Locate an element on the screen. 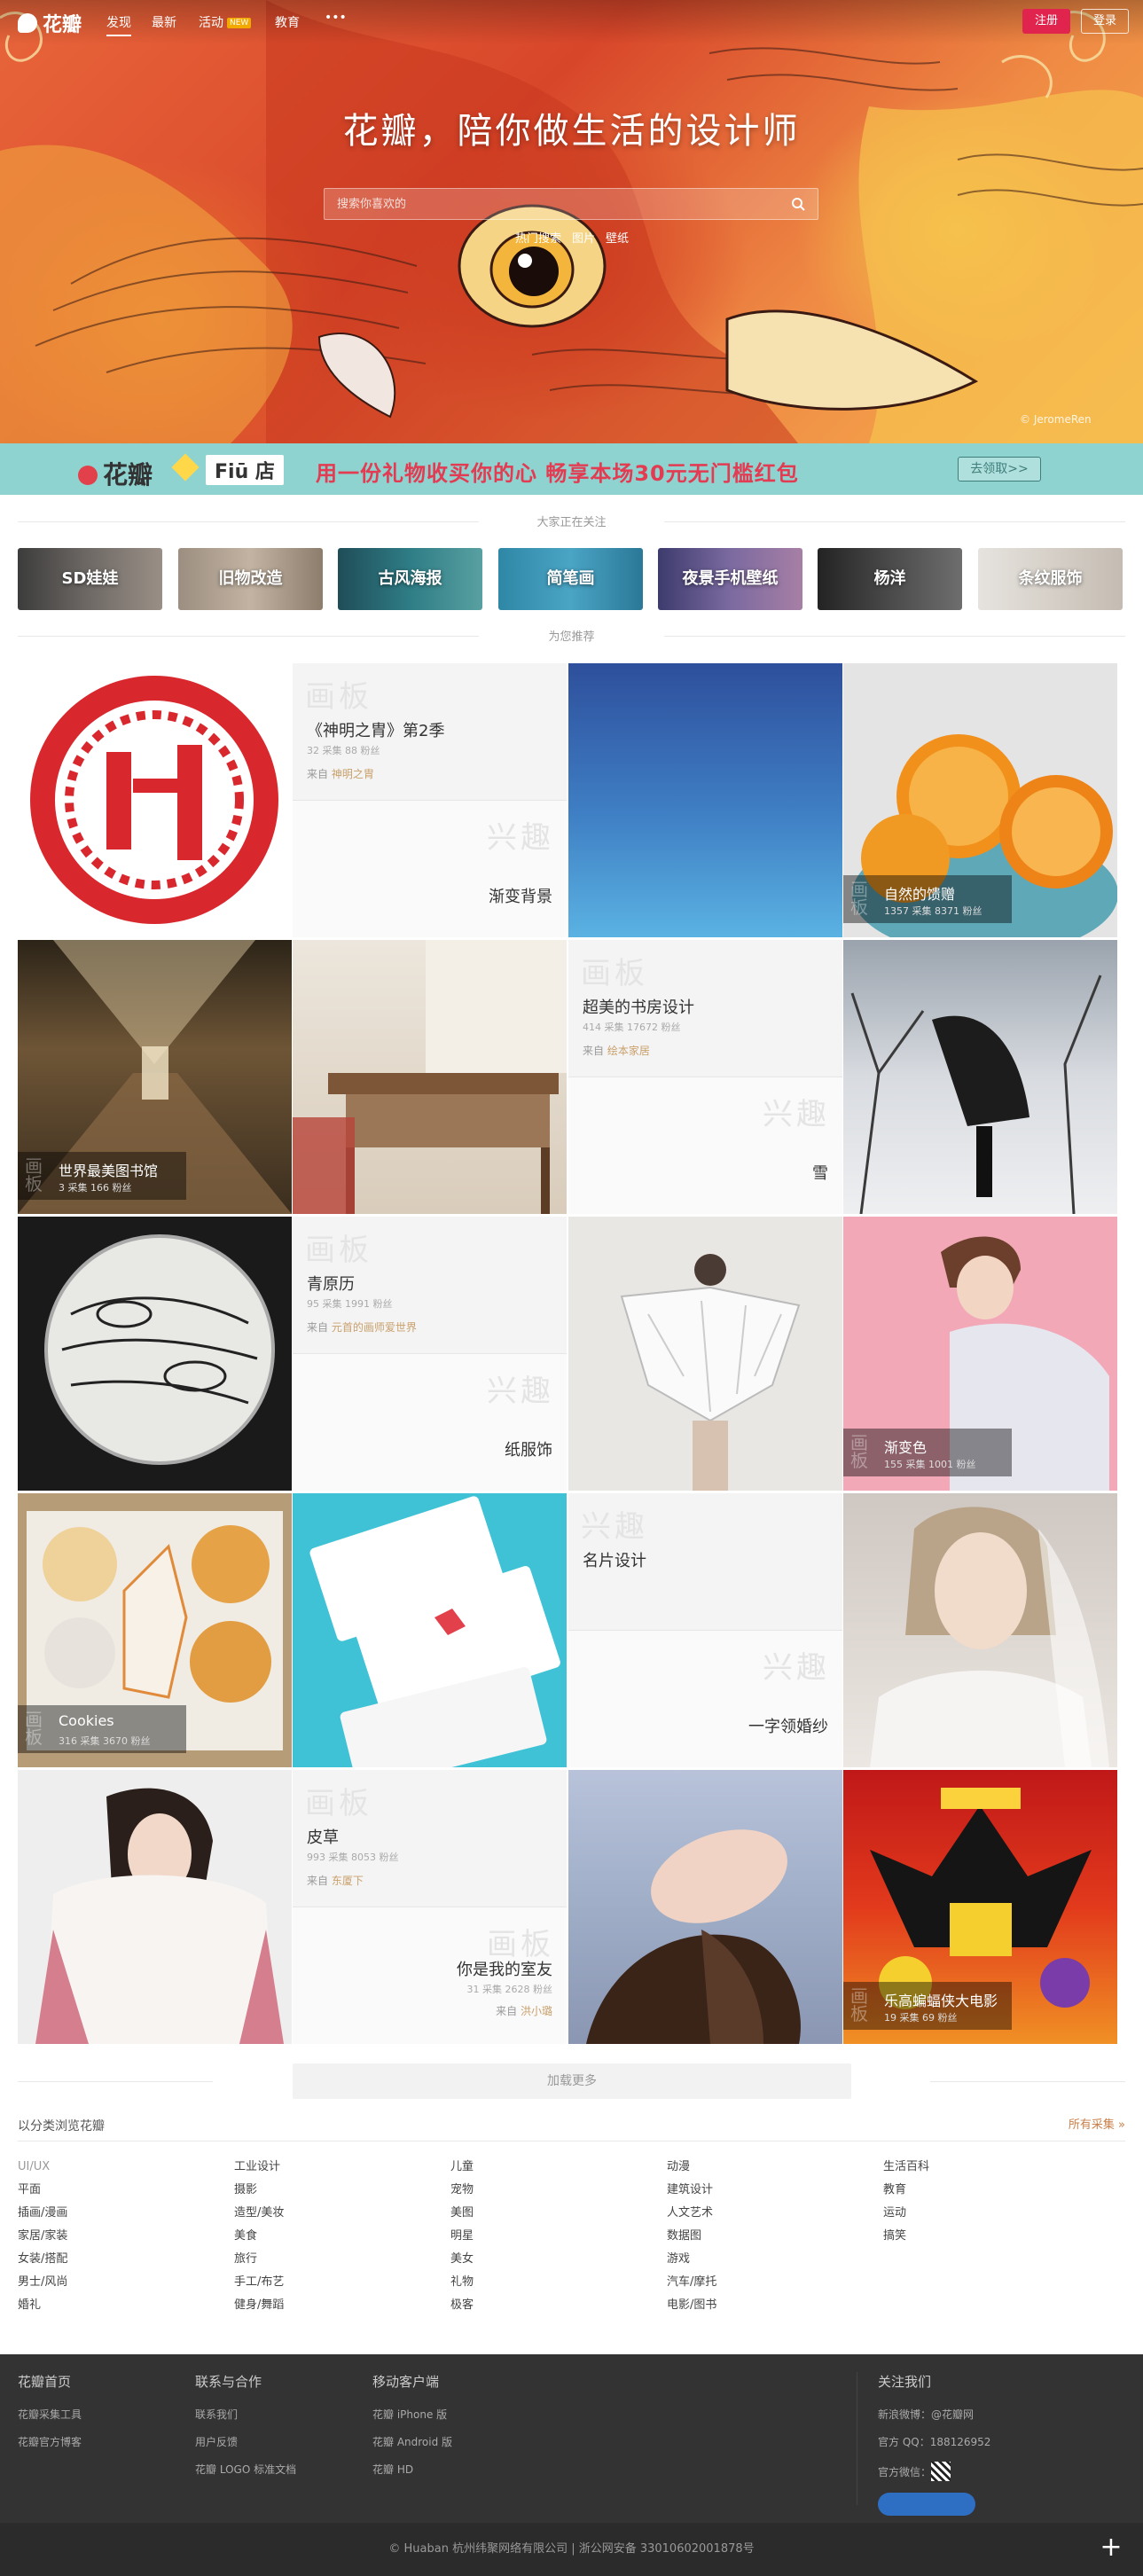  category-link: 电影/图书 is located at coordinates (775, 2305).